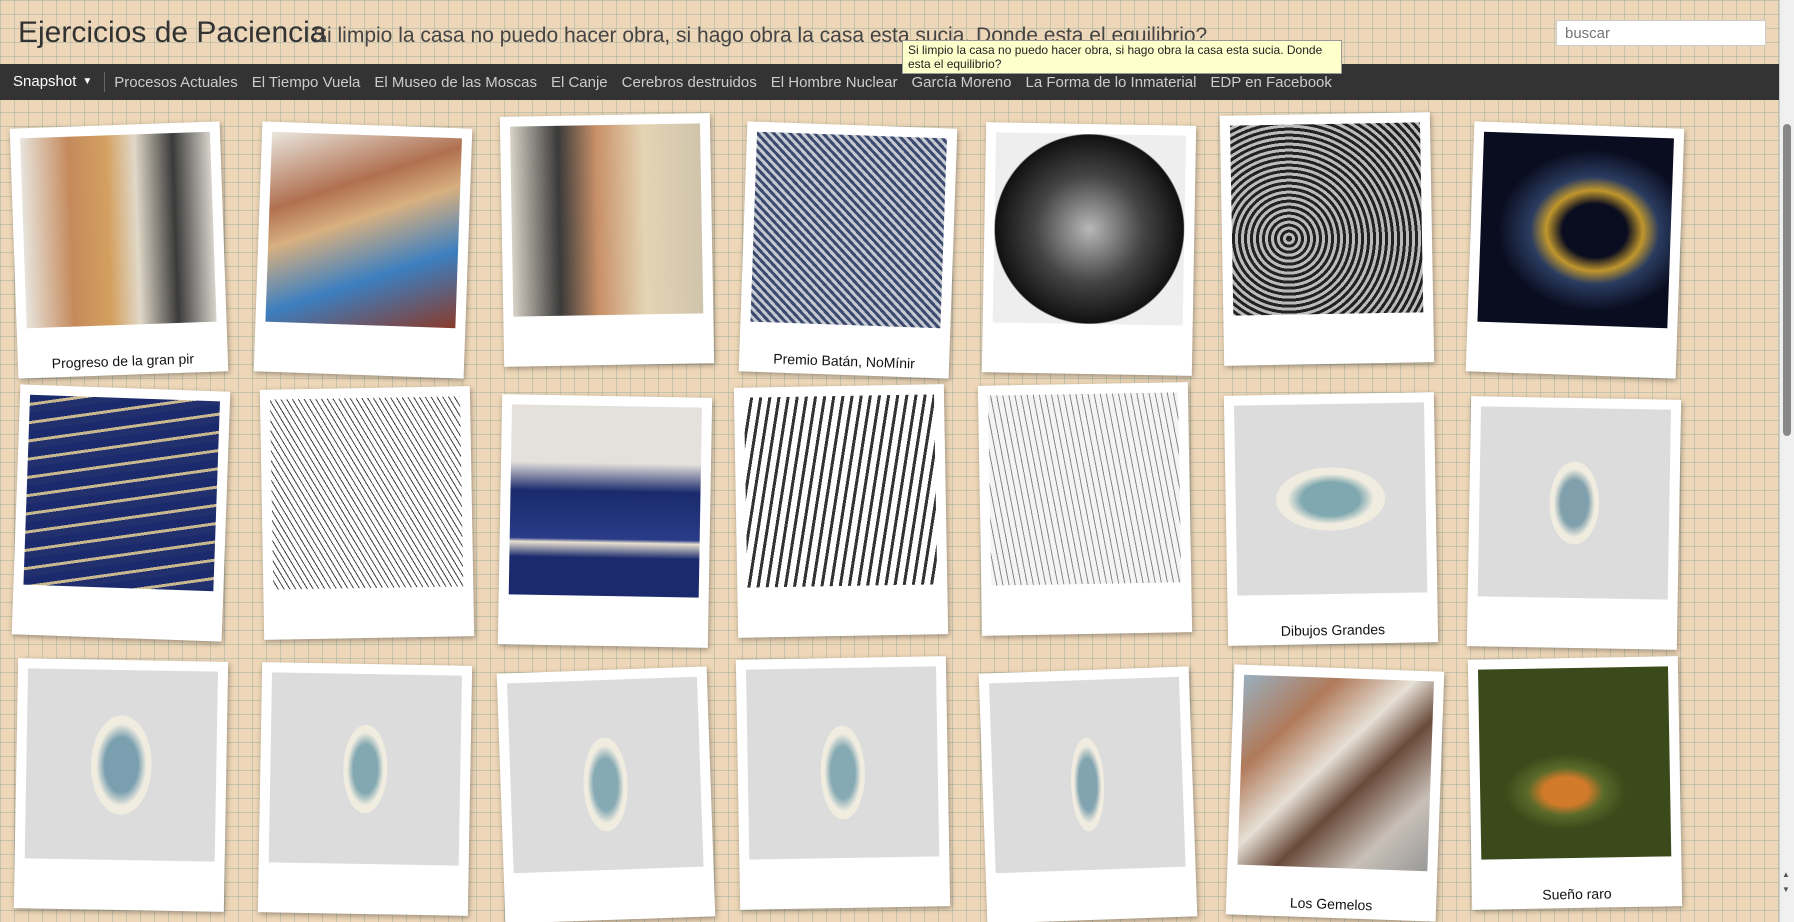 The height and width of the screenshot is (922, 1794). Describe the element at coordinates (455, 82) in the screenshot. I see `nav-item: El Museo de las Moscas` at that location.